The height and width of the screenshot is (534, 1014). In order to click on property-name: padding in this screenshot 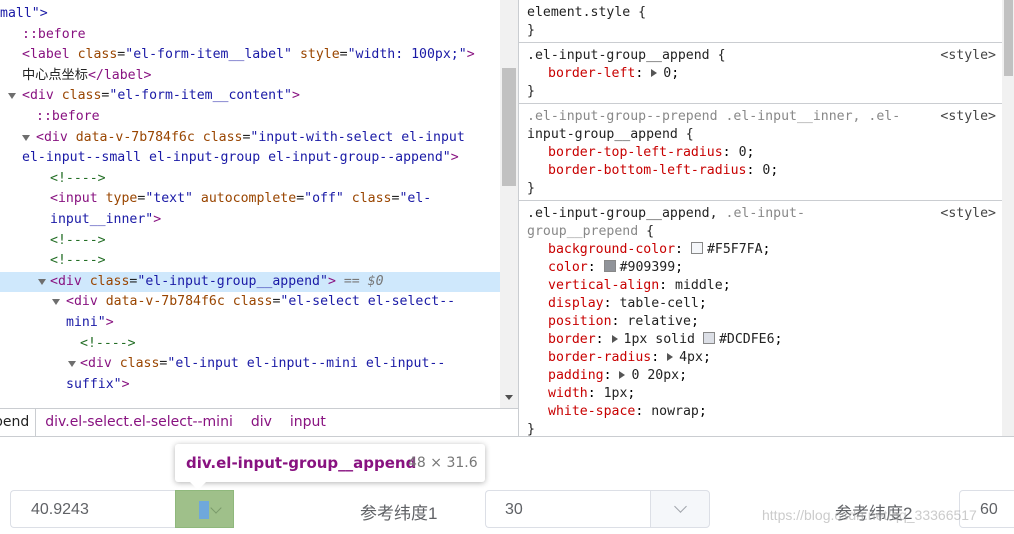, I will do `click(576, 375)`.